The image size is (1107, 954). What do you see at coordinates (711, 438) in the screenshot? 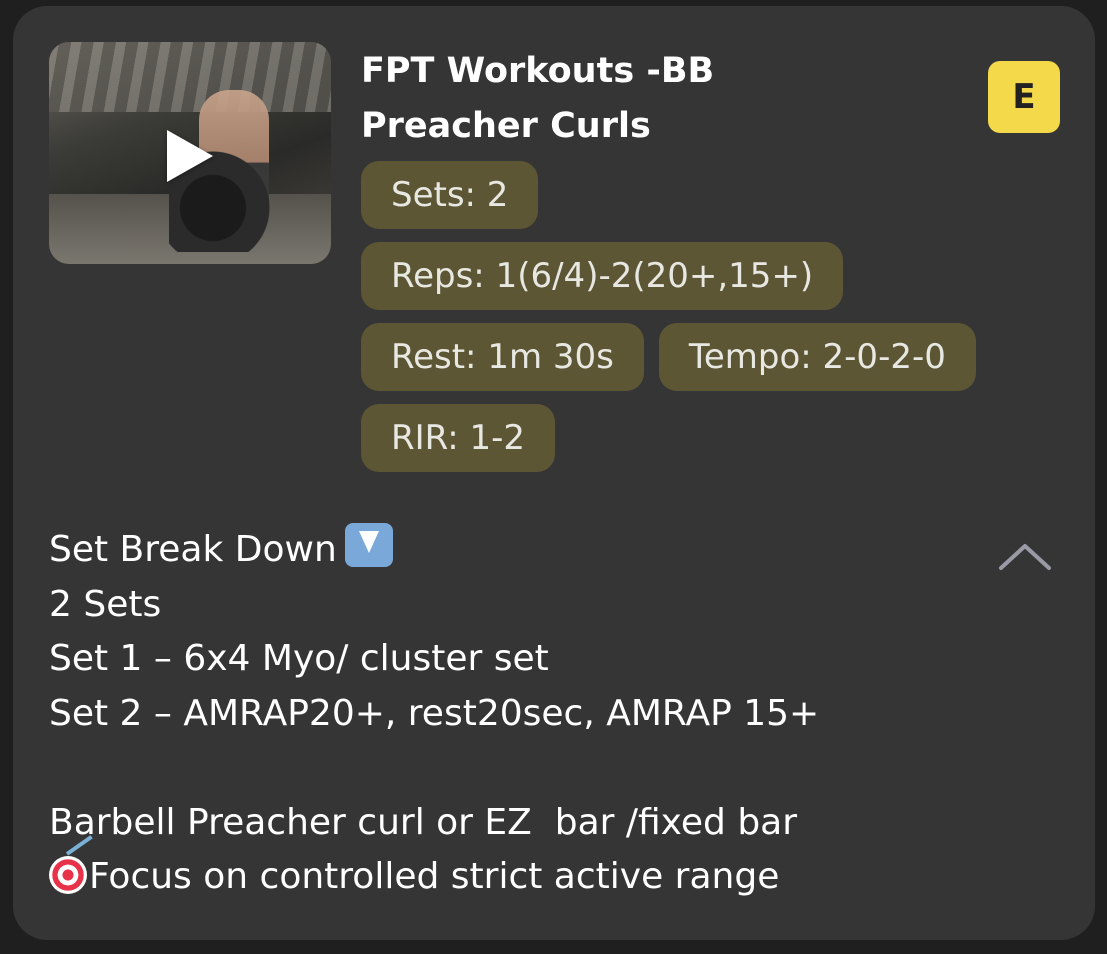
I see `chip-row: RIR: 1-2` at bounding box center [711, 438].